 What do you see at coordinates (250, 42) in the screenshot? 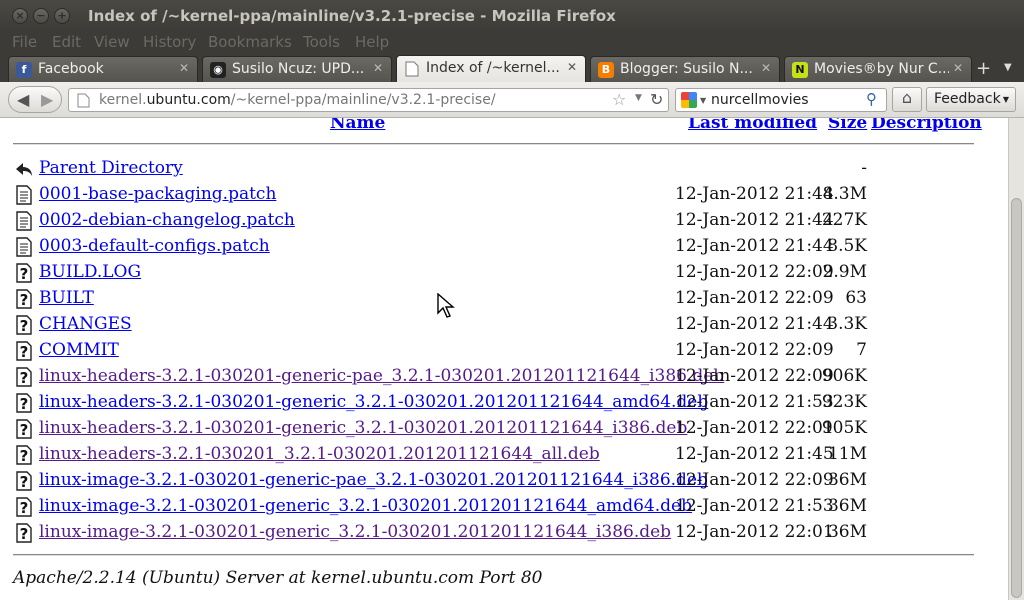
I see `menu-bookmarks: Bookmarks` at bounding box center [250, 42].